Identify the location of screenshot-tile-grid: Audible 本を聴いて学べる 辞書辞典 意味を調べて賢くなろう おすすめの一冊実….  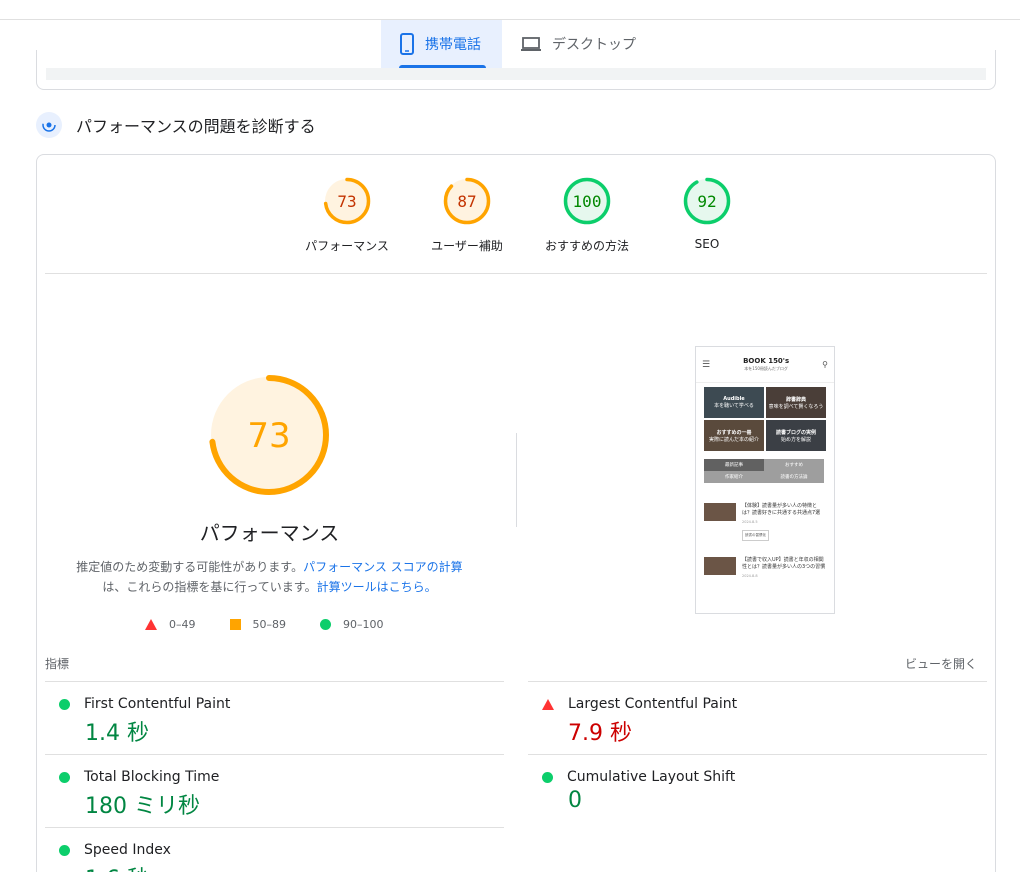
(765, 417).